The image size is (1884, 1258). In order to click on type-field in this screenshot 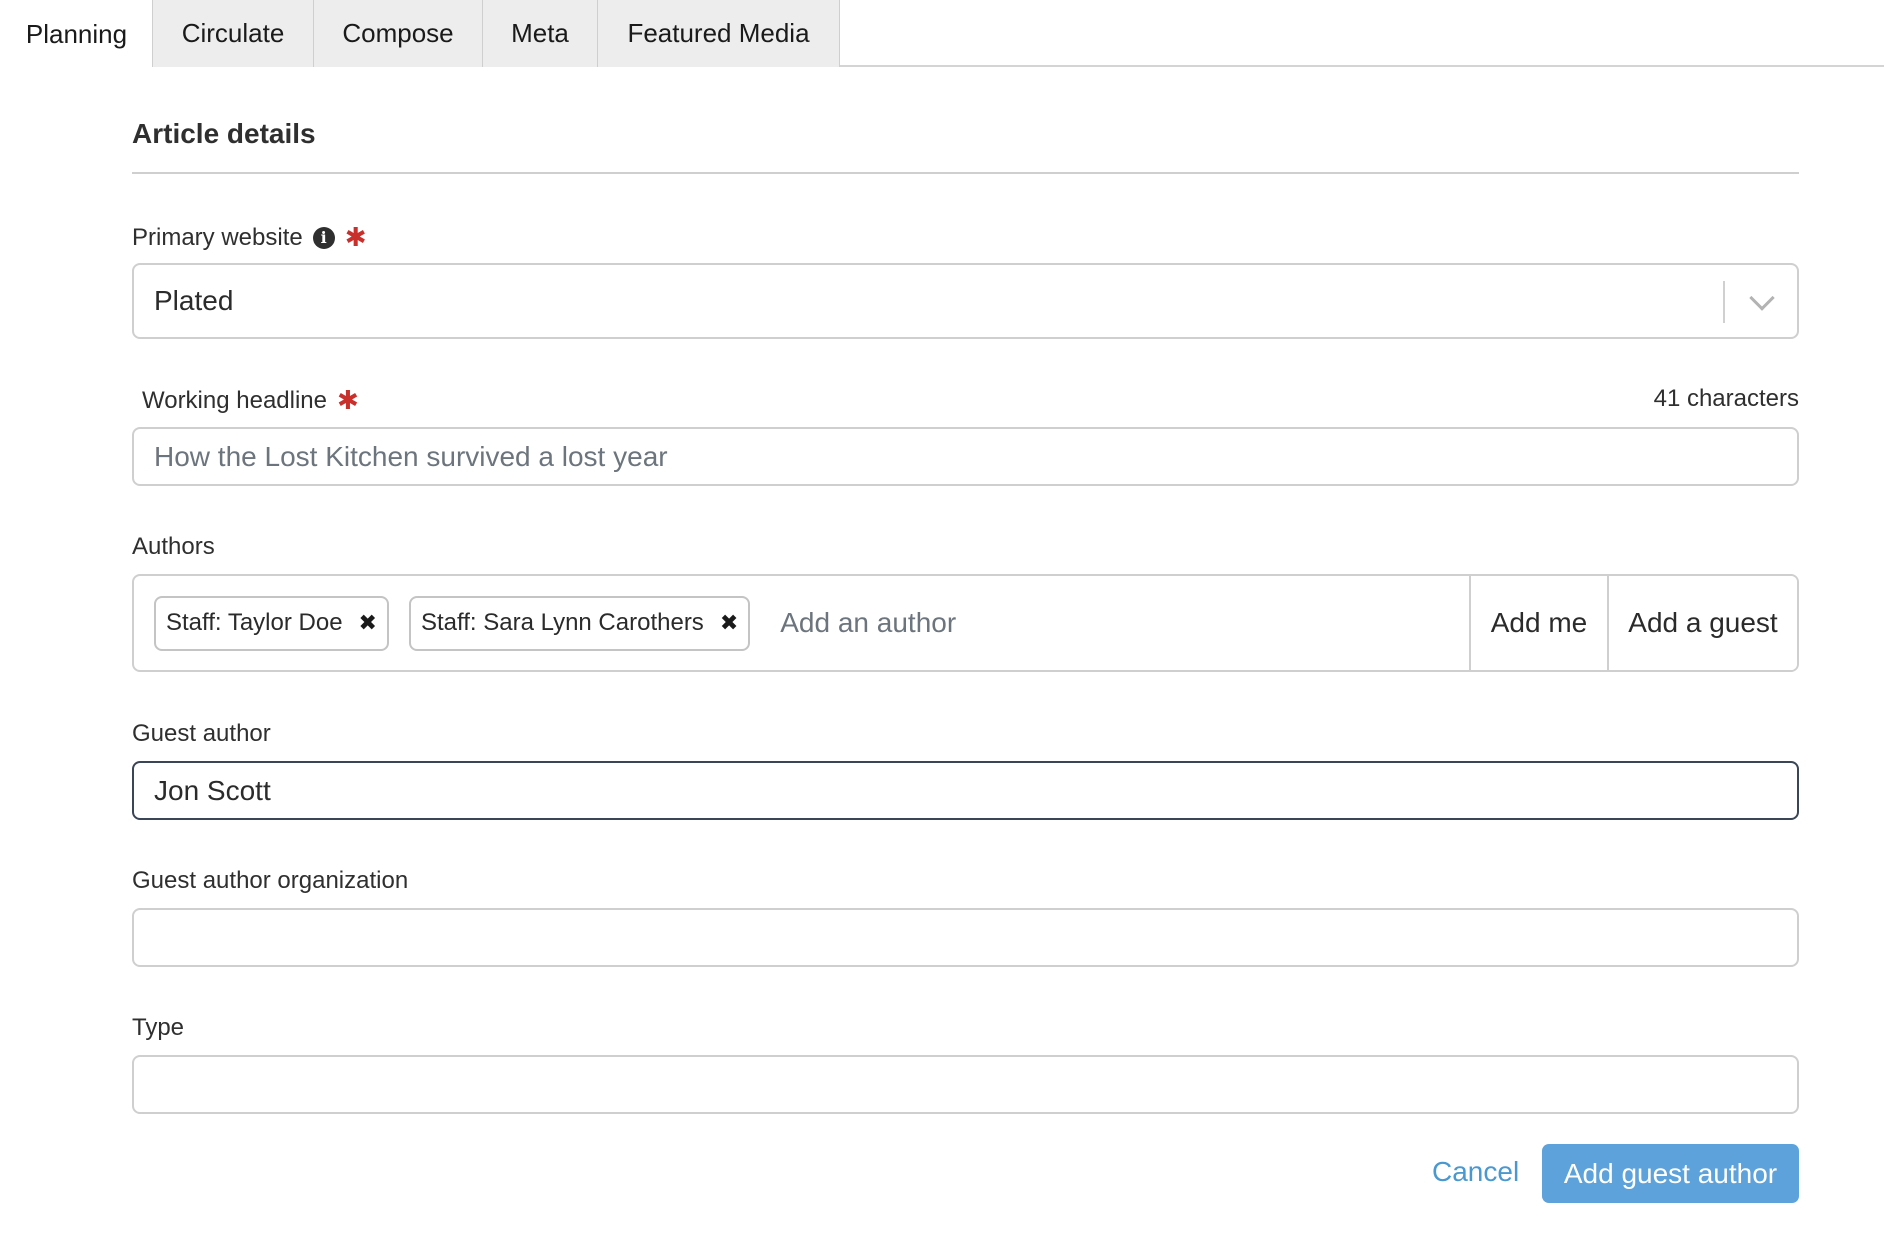, I will do `click(965, 1084)`.